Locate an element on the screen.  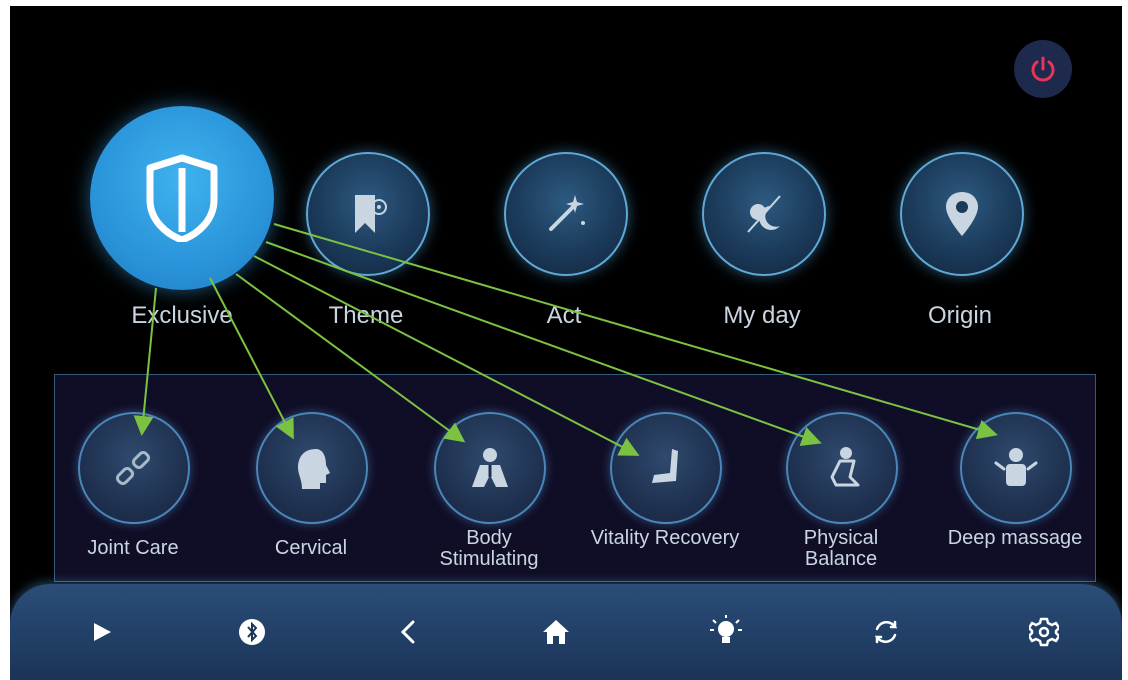
magic-wand-icon is located at coordinates (567, 213).